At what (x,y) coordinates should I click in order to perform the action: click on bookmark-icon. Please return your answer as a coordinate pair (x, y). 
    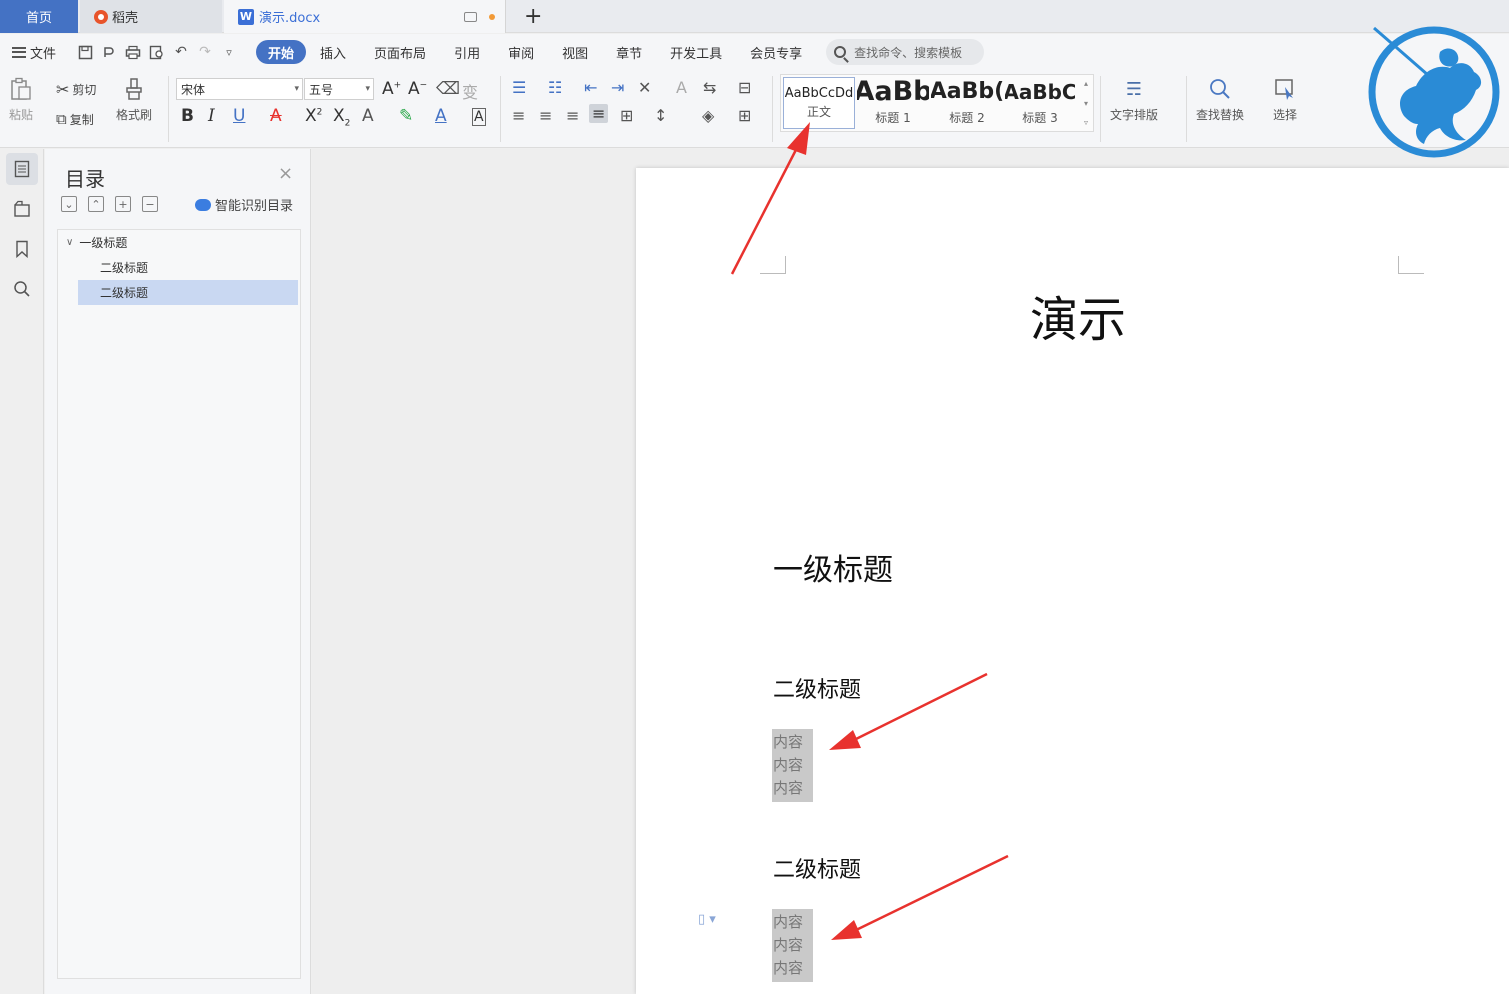
    Looking at the image, I should click on (22, 249).